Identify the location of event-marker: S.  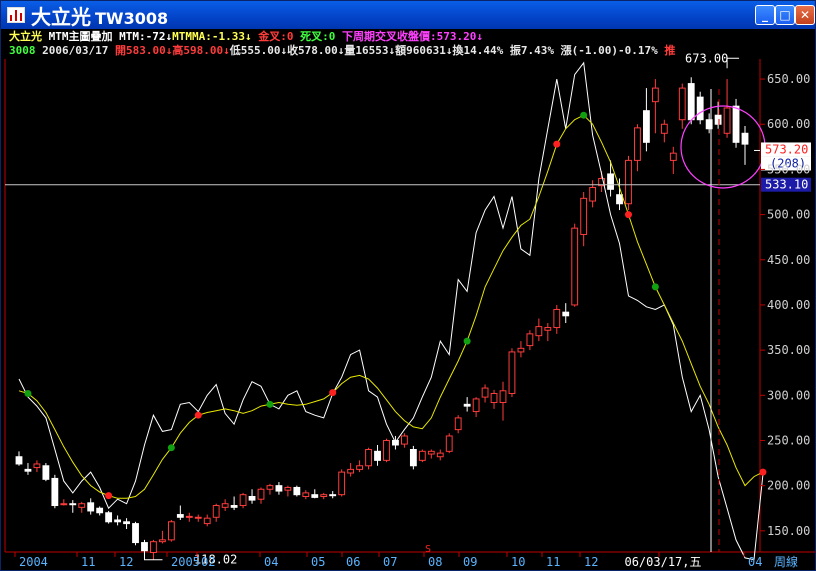
(428, 549).